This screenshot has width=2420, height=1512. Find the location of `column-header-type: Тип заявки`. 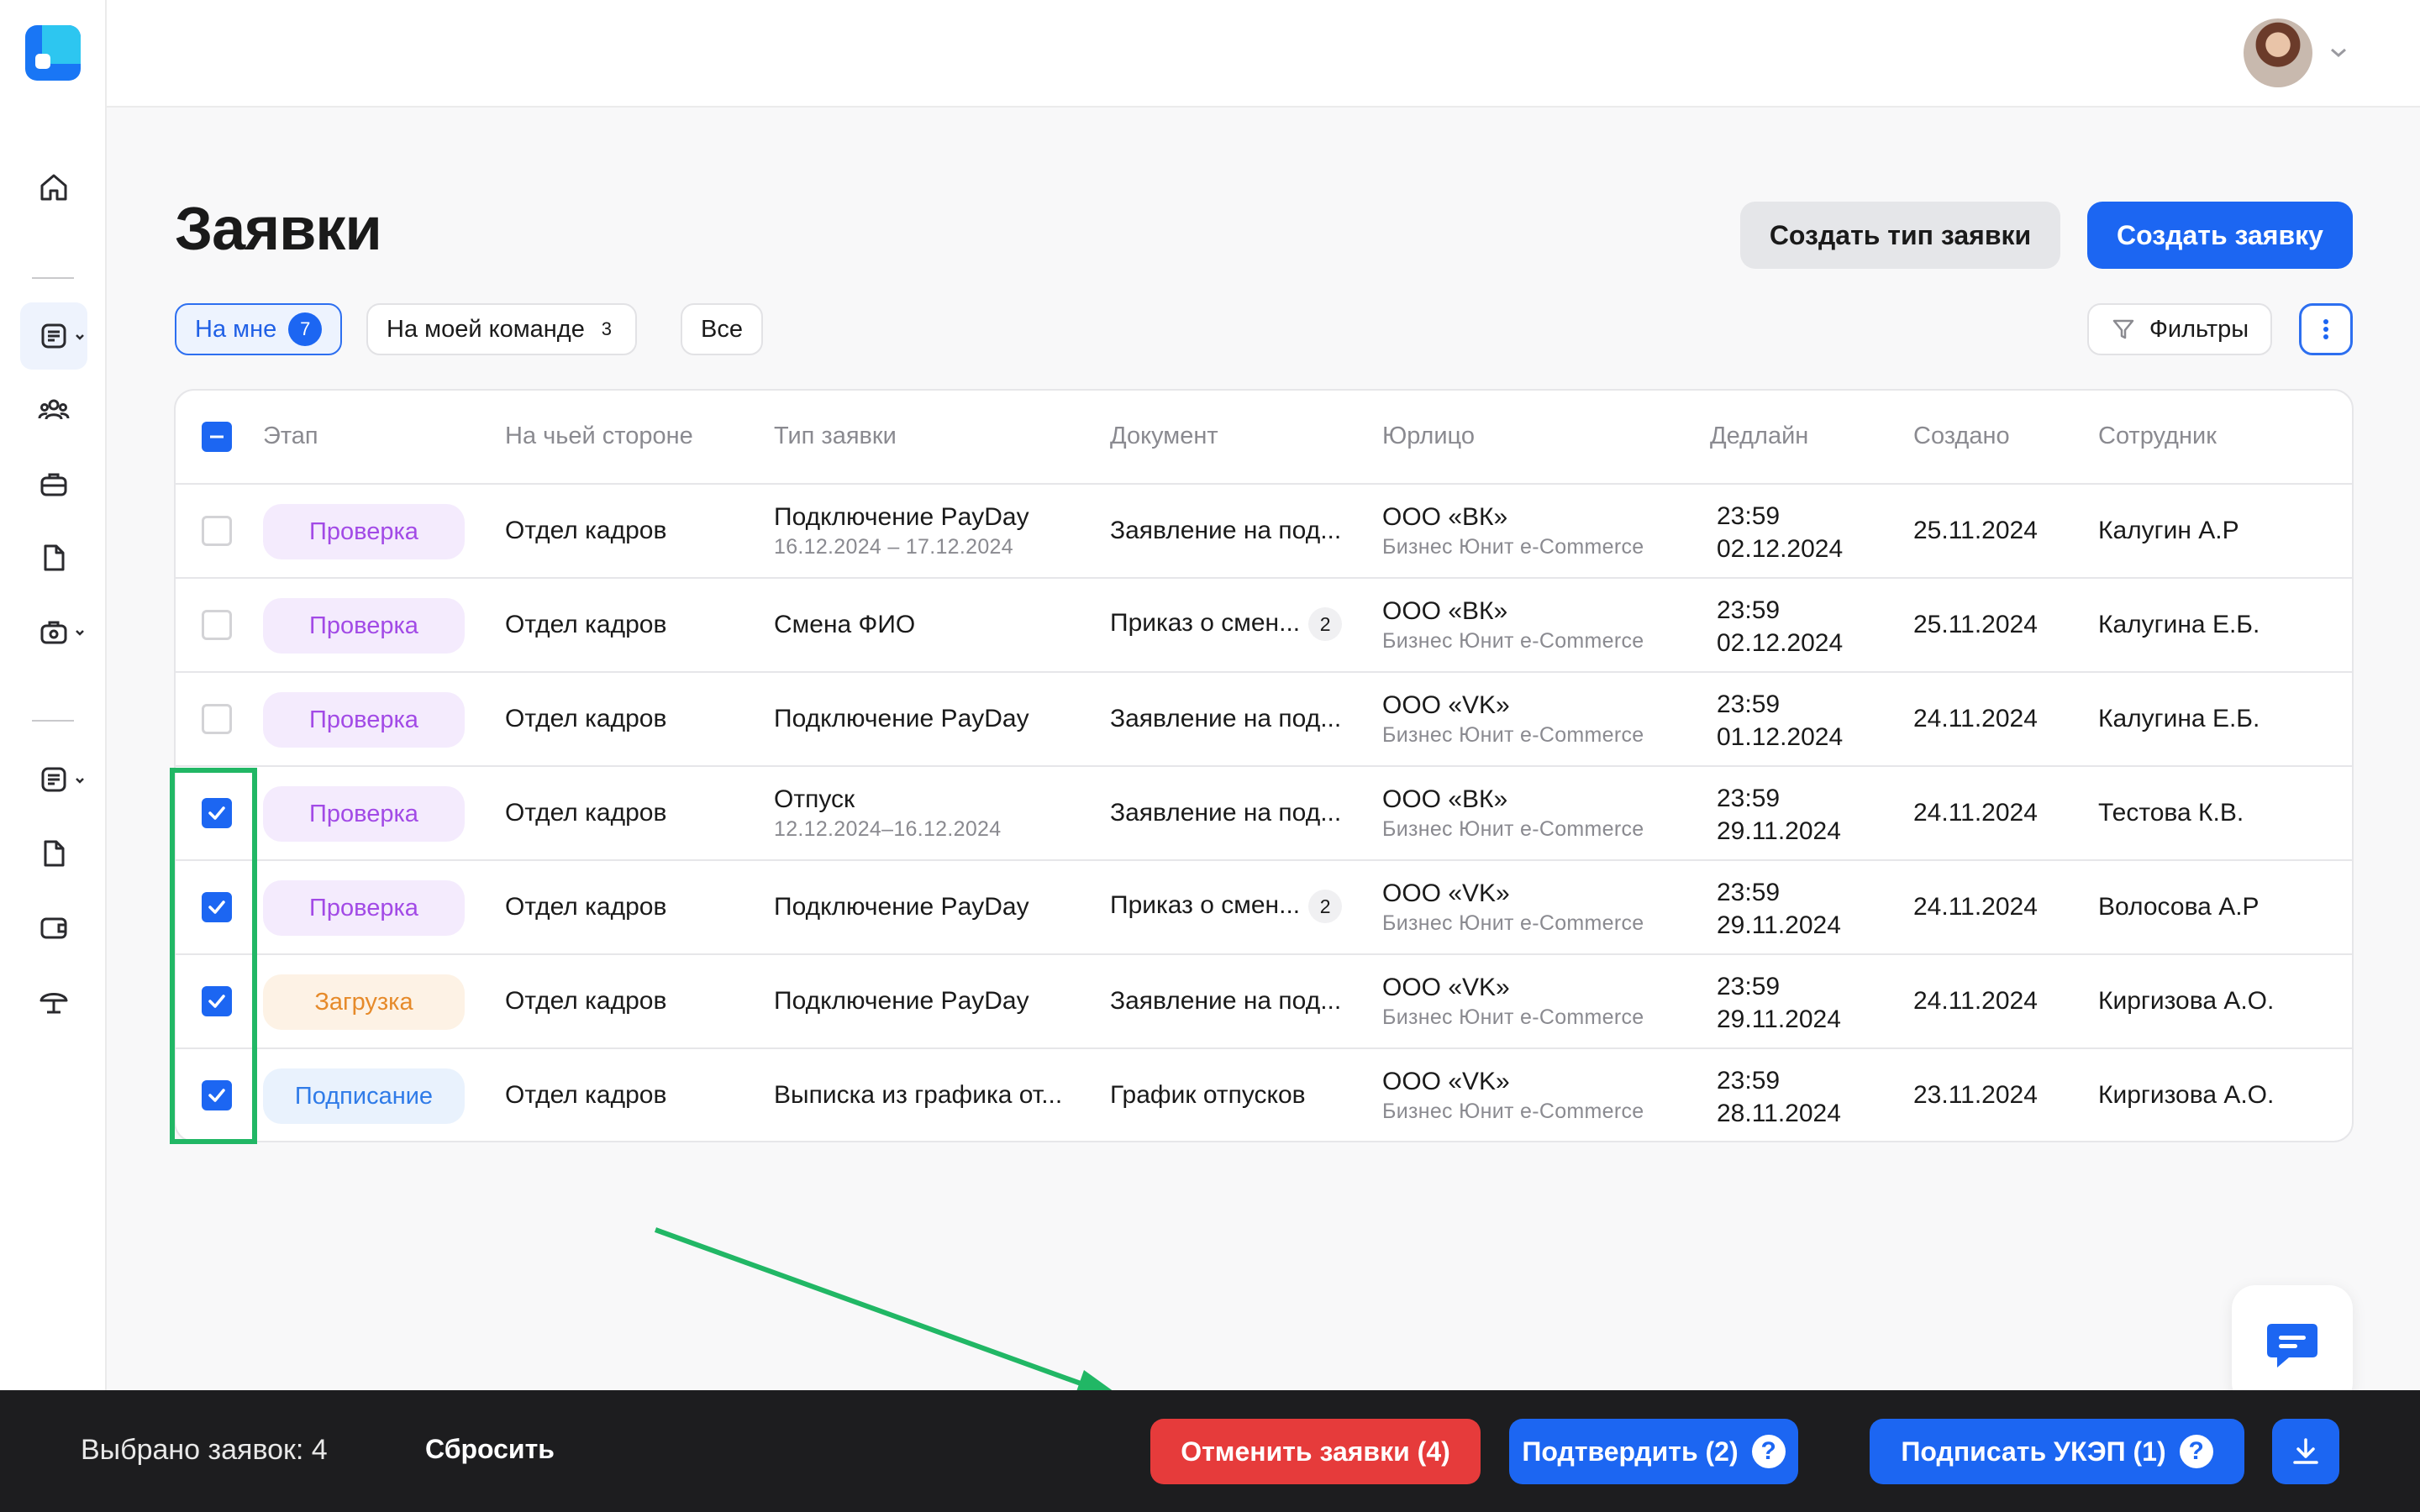

column-header-type: Тип заявки is located at coordinates (835, 436).